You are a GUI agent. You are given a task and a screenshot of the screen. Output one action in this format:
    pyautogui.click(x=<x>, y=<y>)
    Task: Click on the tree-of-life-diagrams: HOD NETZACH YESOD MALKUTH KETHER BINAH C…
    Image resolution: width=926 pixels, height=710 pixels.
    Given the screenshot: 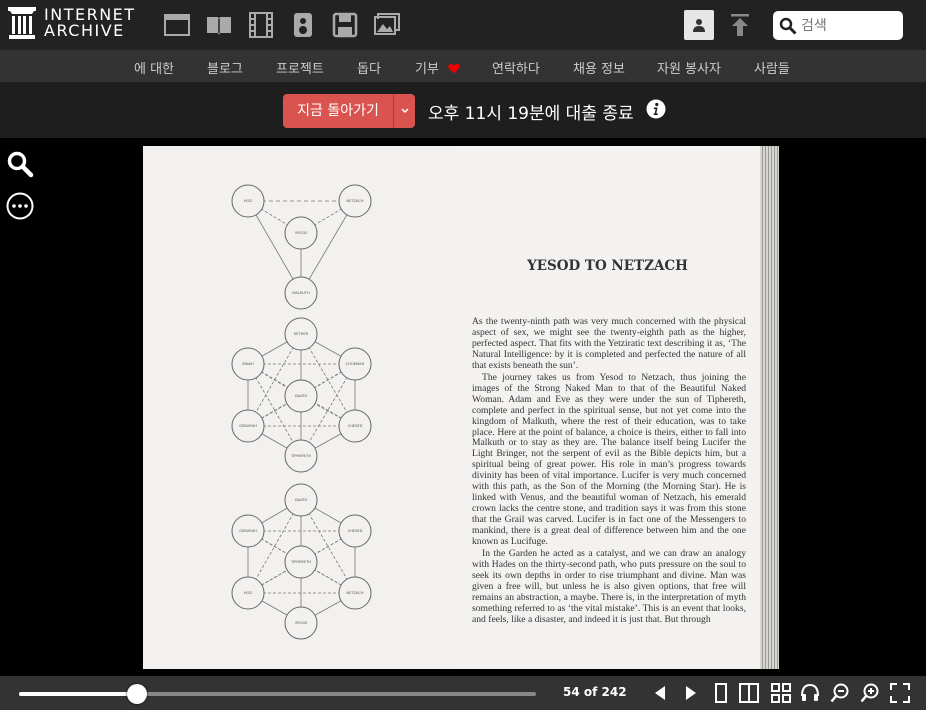 What is the action you would take?
    pyautogui.click(x=301, y=412)
    